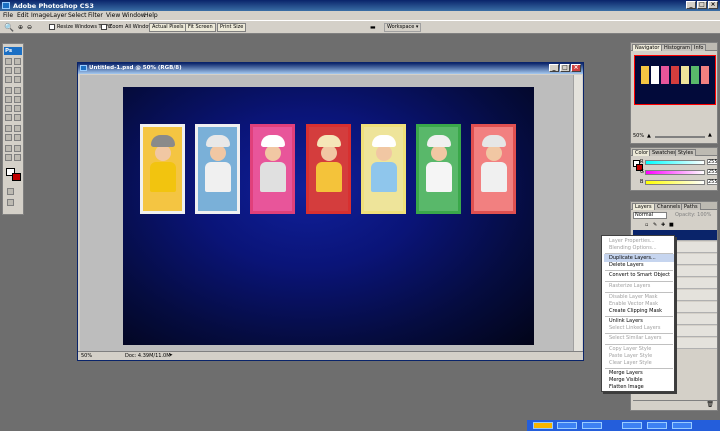 The height and width of the screenshot is (431, 720). Describe the element at coordinates (17, 137) in the screenshot. I see `shape-tool-icon` at that location.